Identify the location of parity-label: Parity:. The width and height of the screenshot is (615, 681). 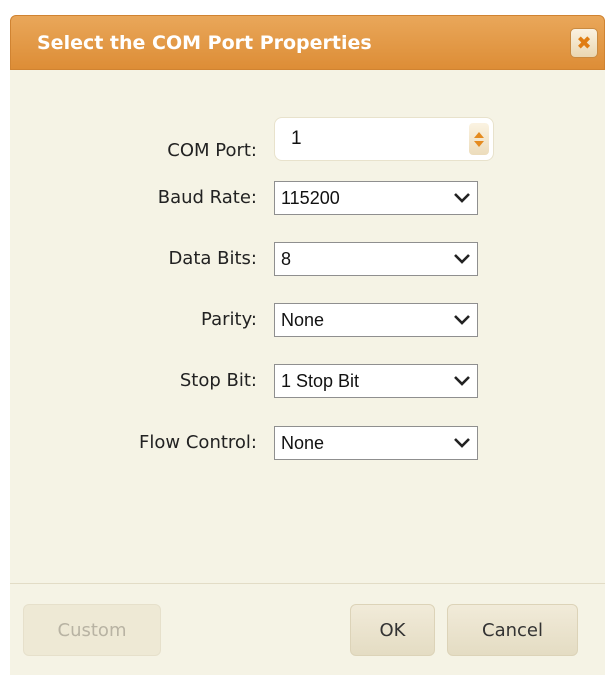
(229, 319).